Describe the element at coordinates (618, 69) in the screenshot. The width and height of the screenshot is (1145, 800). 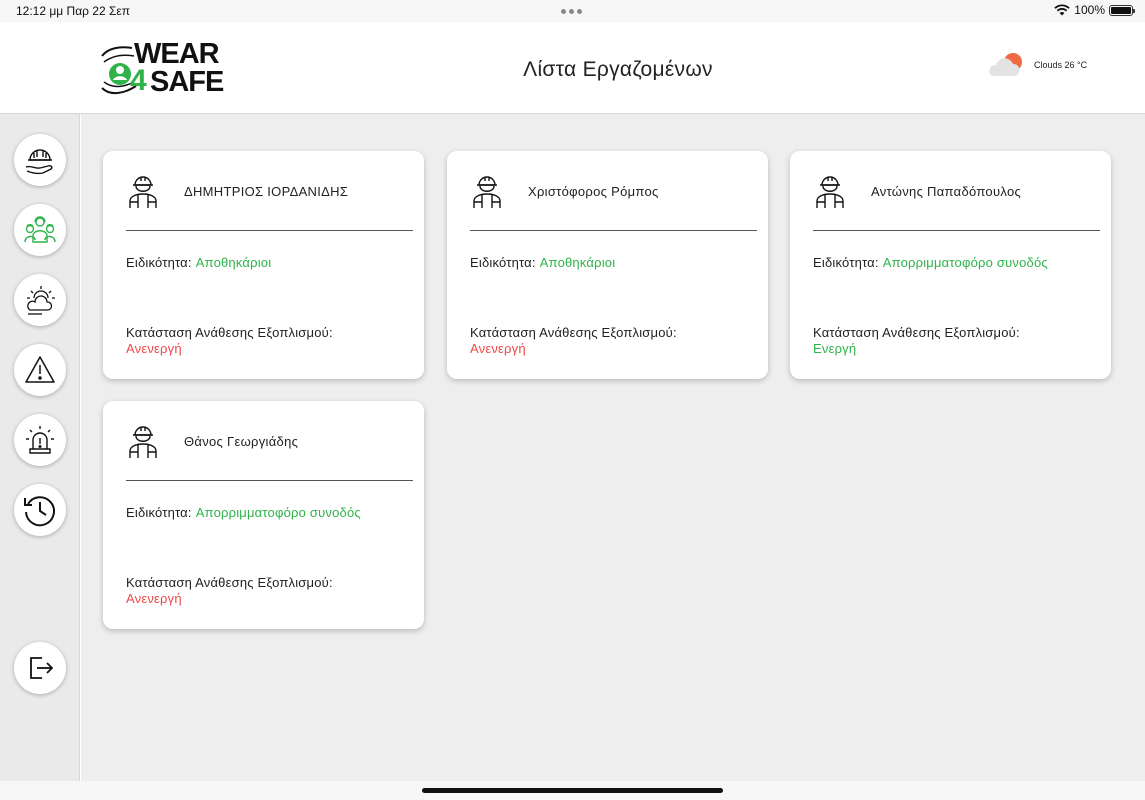
I see `page-title: Λίστα Εργαζομένων` at that location.